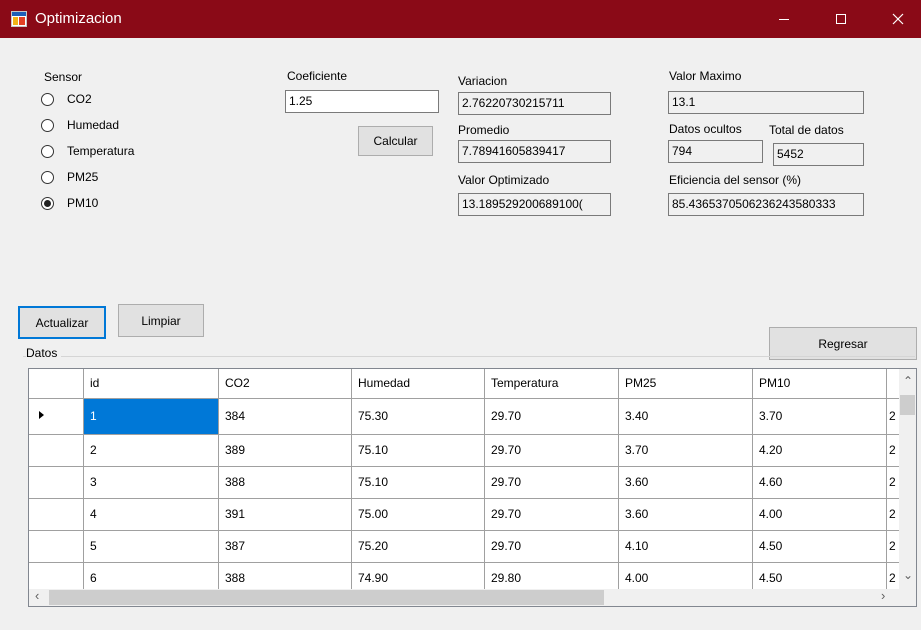  What do you see at coordinates (705, 129) in the screenshot?
I see `datos-ocultos-label: Datos ocultos` at bounding box center [705, 129].